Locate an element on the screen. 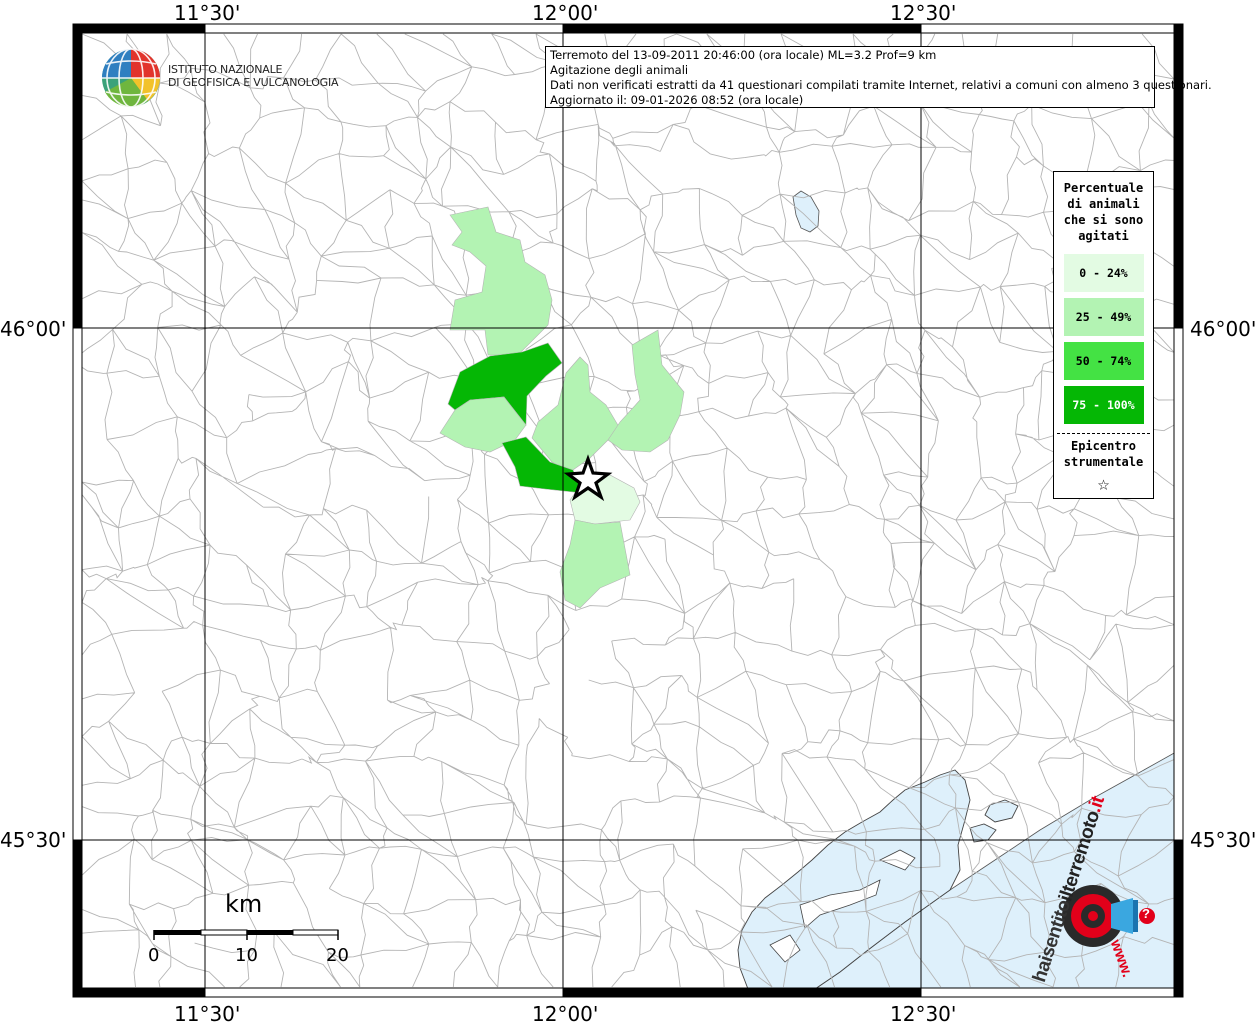  scale-unit: km is located at coordinates (244, 904).